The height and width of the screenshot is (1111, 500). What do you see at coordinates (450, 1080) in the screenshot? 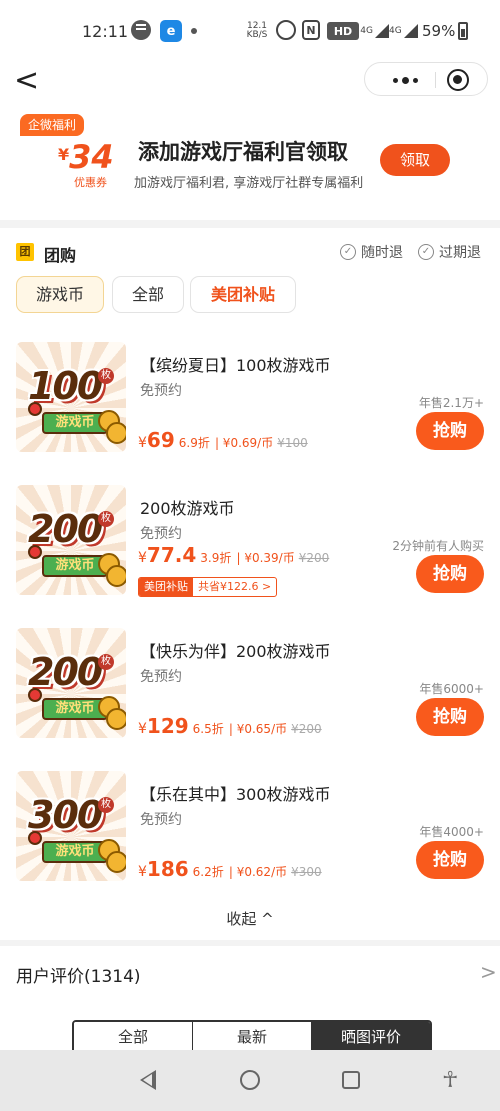
I see `accessibility-icon: ☥` at bounding box center [450, 1080].